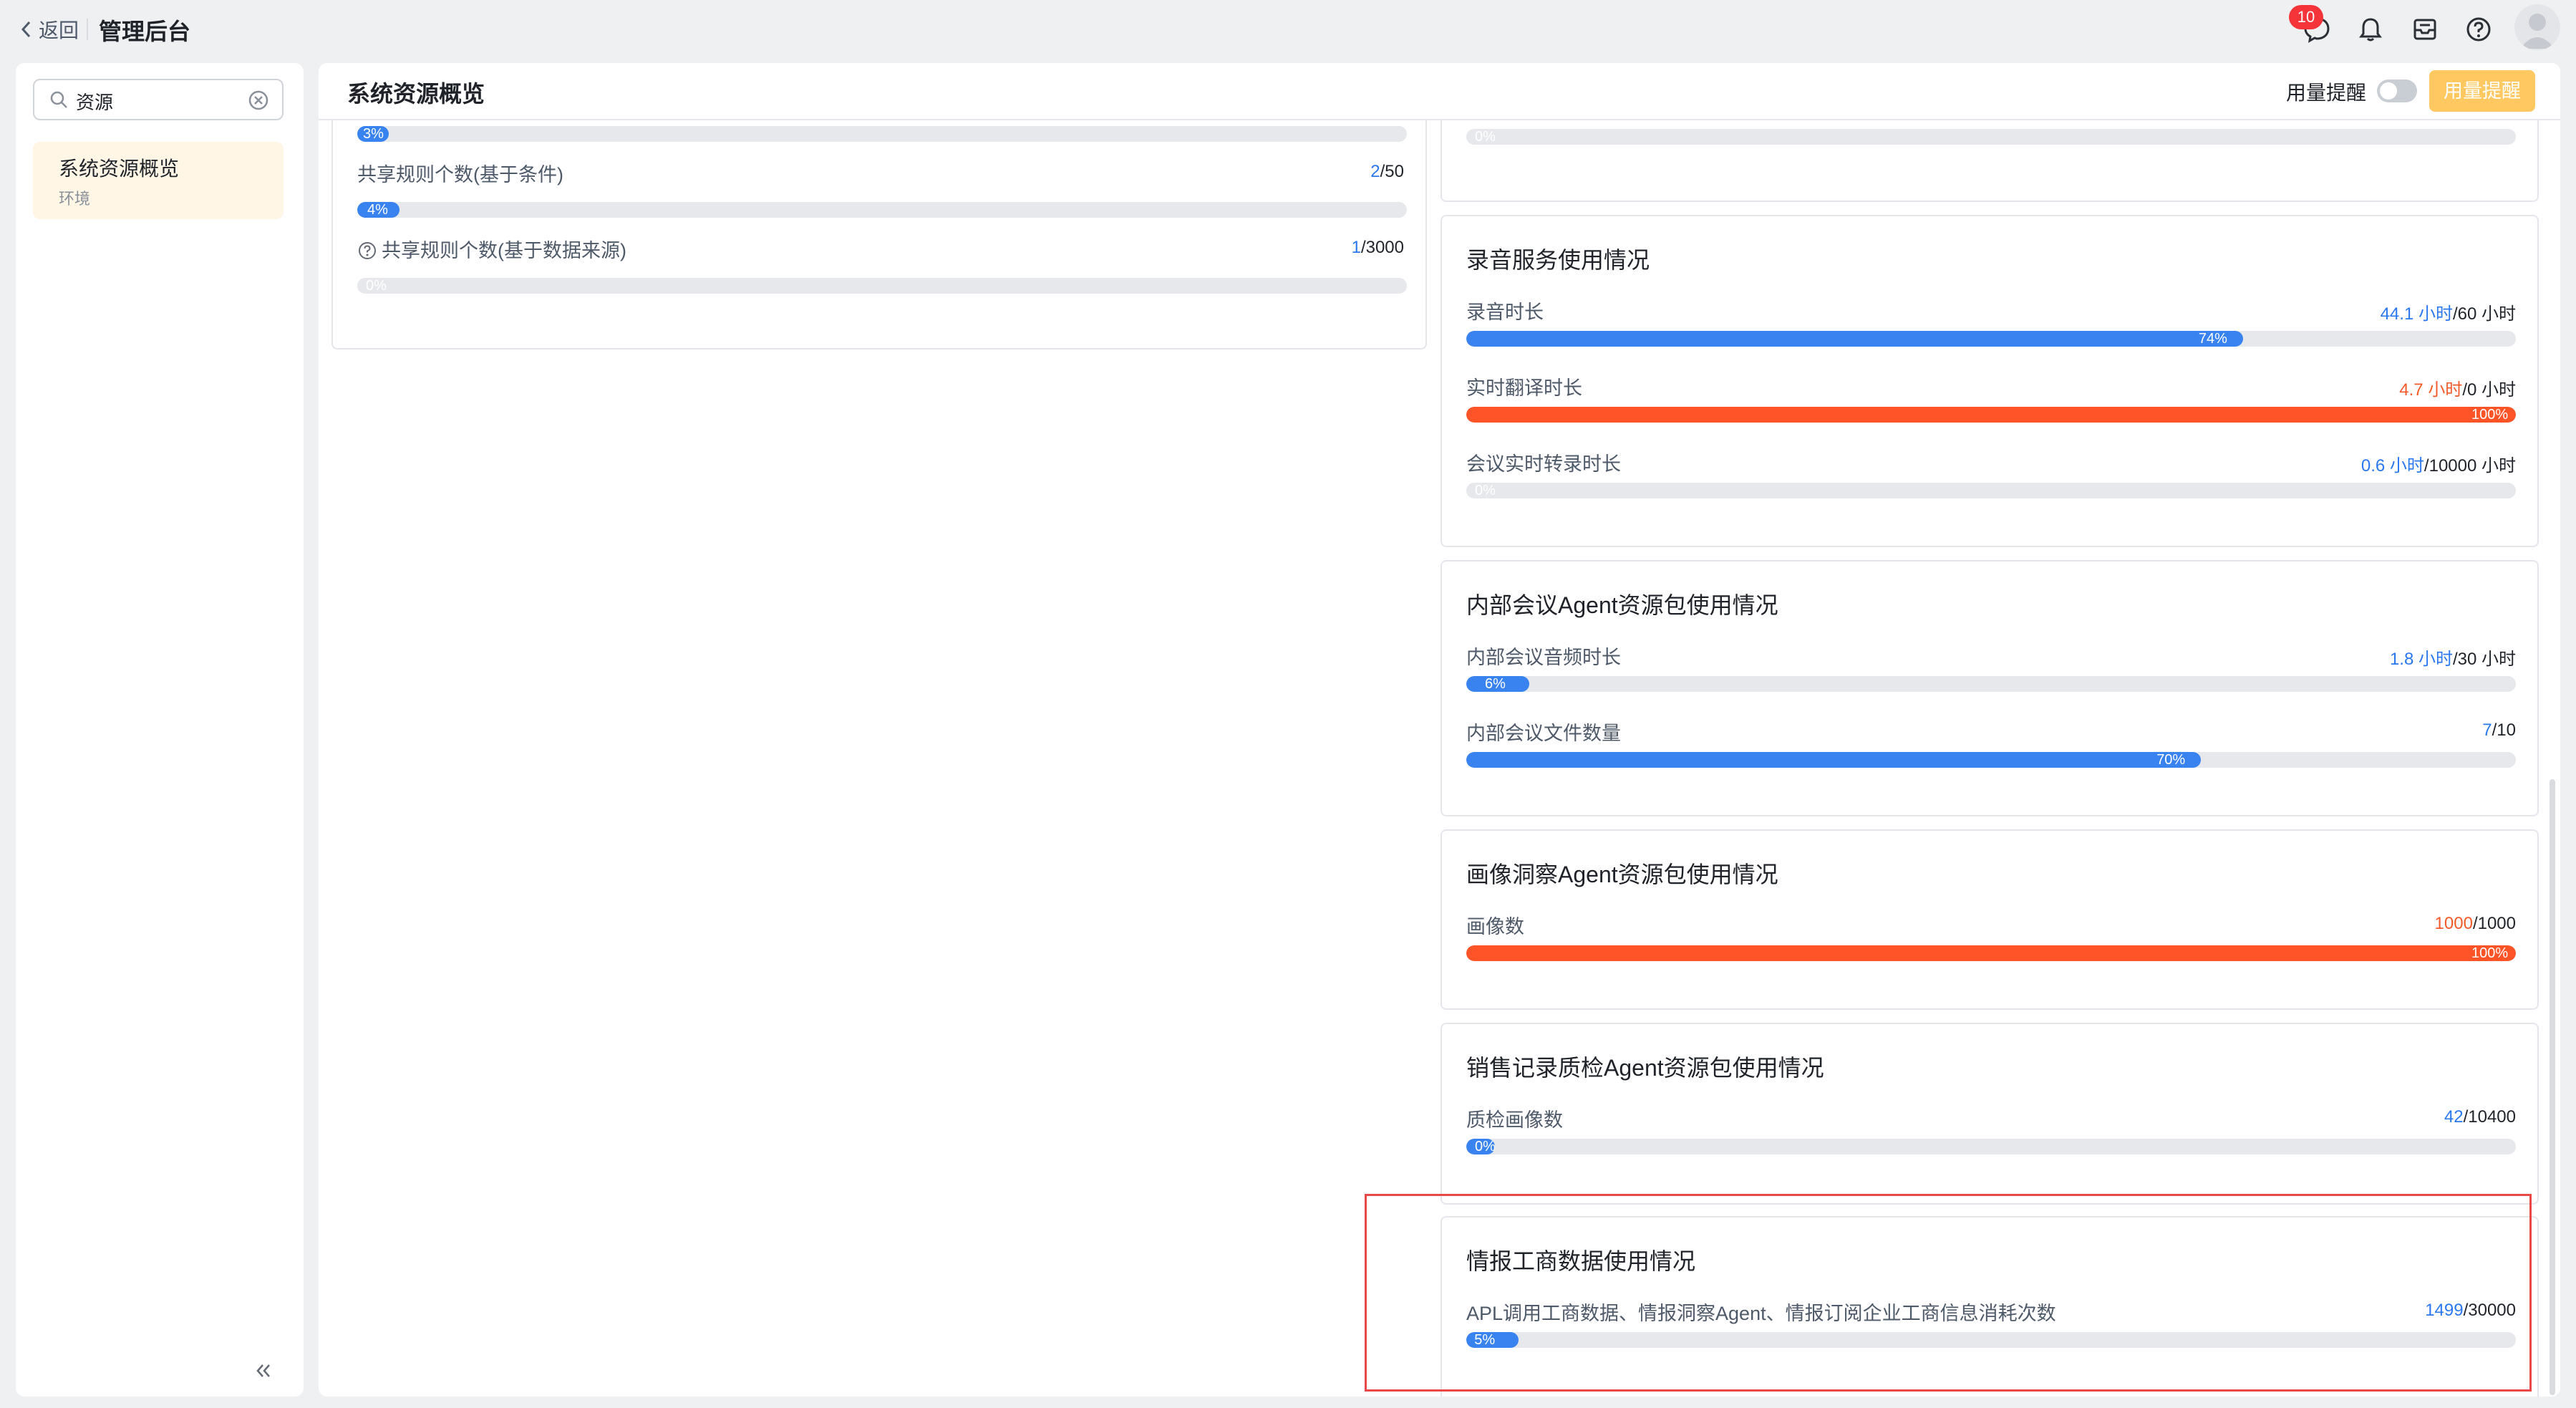 The width and height of the screenshot is (2576, 1408). What do you see at coordinates (374, 134) in the screenshot?
I see `progress-percent: 3%` at bounding box center [374, 134].